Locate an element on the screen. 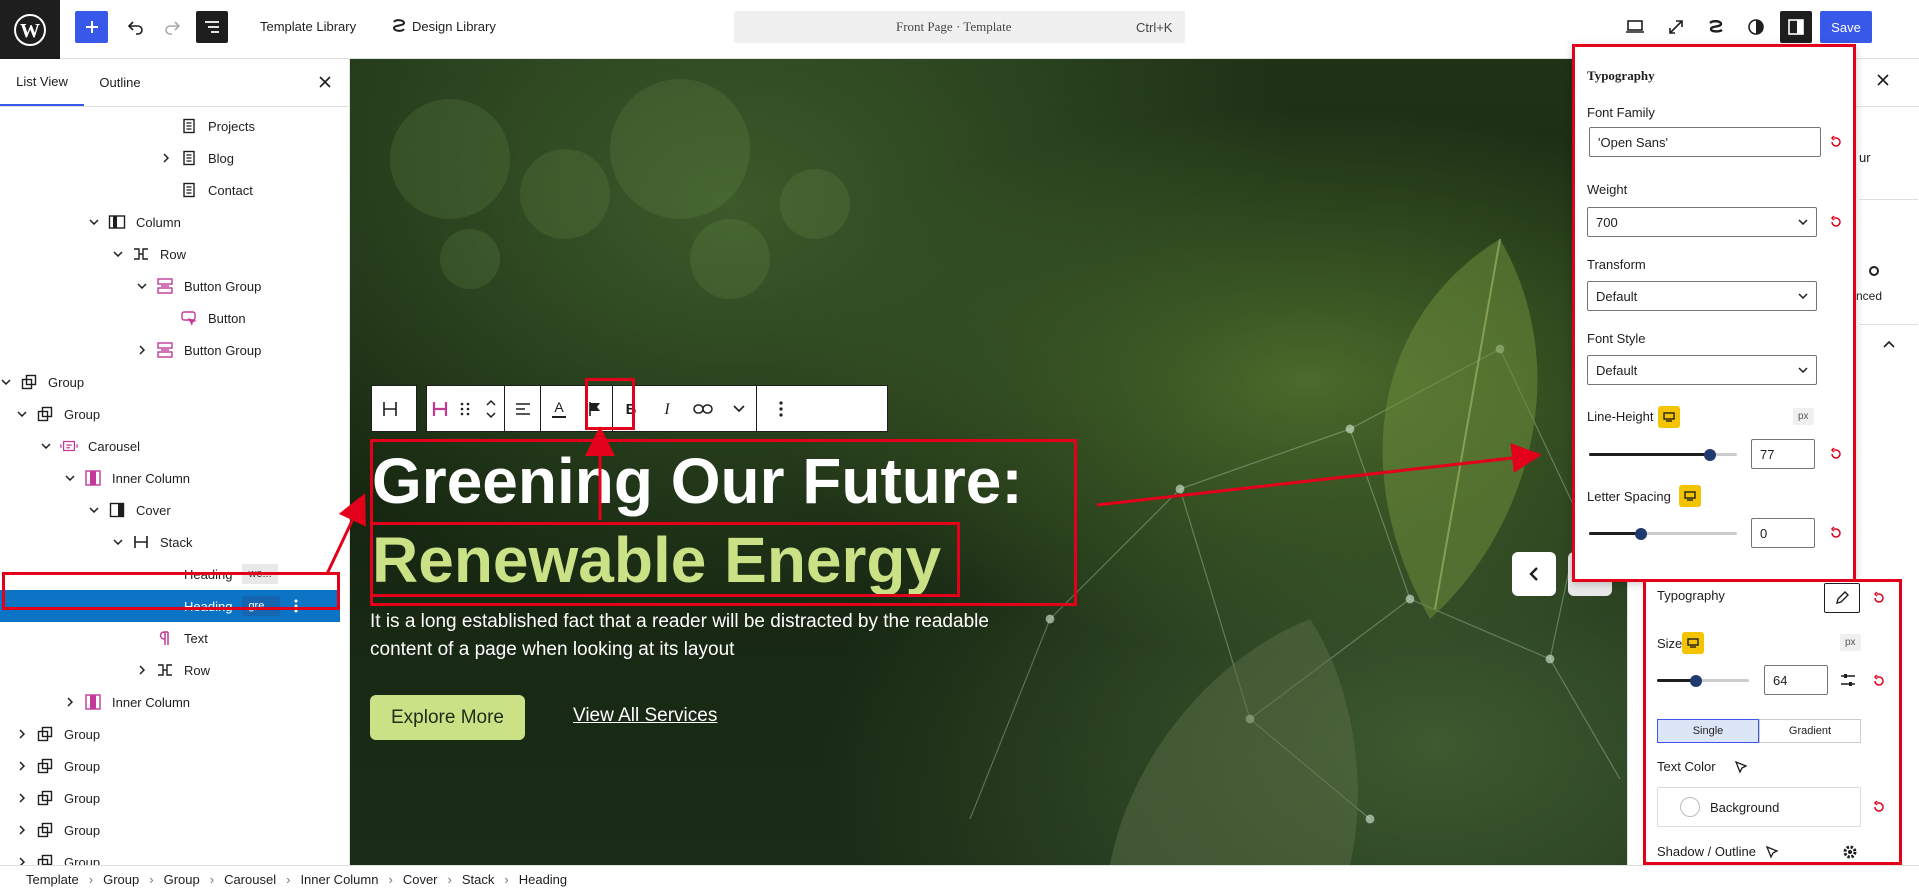 The width and height of the screenshot is (1919, 892). select-parent-stack-icon is located at coordinates (390, 409).